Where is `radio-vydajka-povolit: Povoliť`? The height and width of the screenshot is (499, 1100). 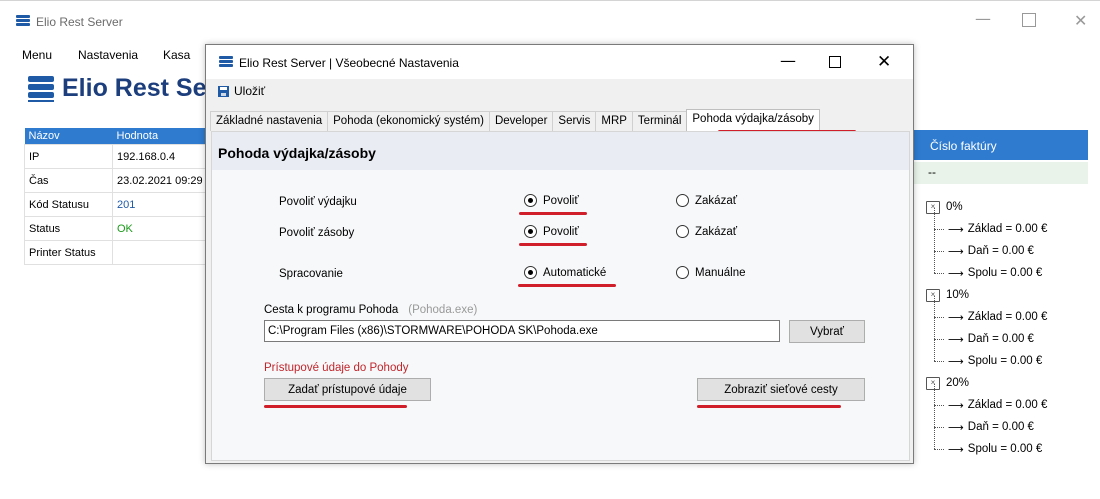
radio-vydajka-povolit: Povoliť is located at coordinates (551, 200).